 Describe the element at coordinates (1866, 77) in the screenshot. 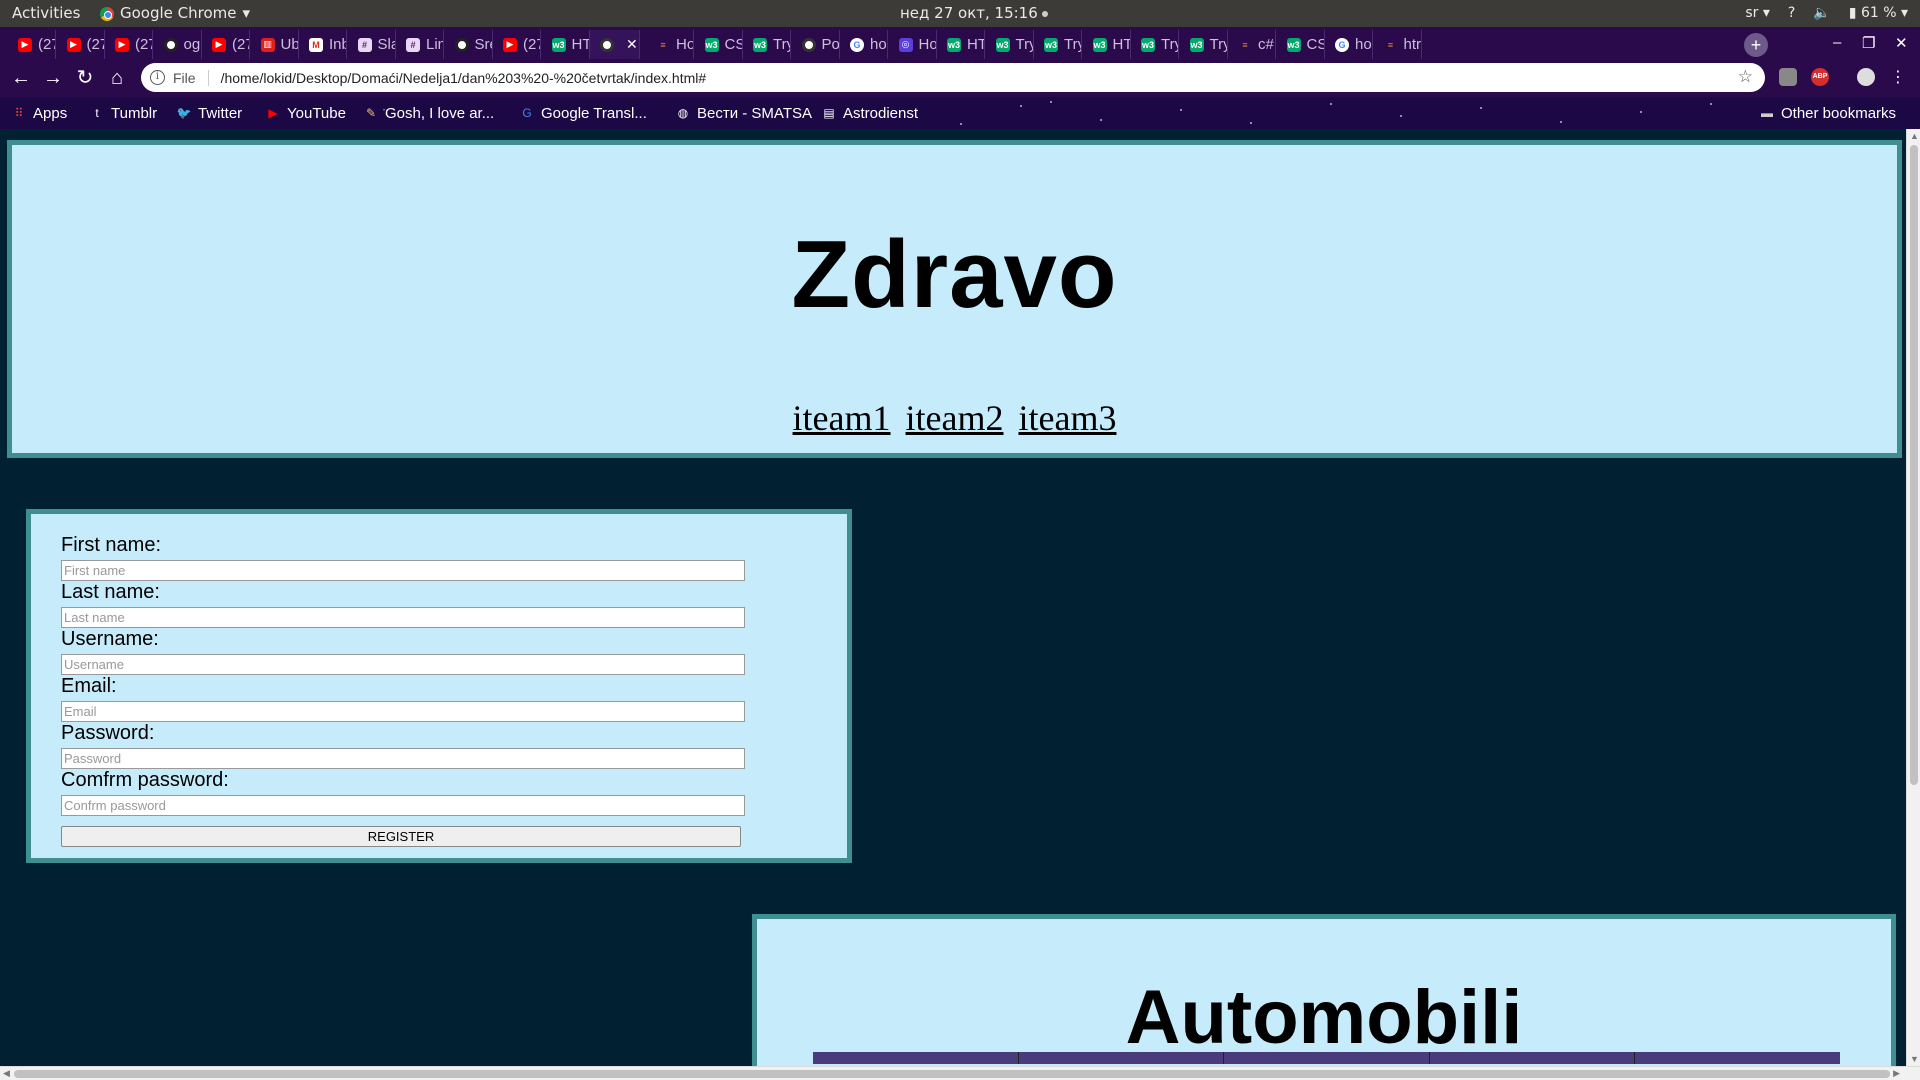

I see `profile-avatar-icon` at that location.